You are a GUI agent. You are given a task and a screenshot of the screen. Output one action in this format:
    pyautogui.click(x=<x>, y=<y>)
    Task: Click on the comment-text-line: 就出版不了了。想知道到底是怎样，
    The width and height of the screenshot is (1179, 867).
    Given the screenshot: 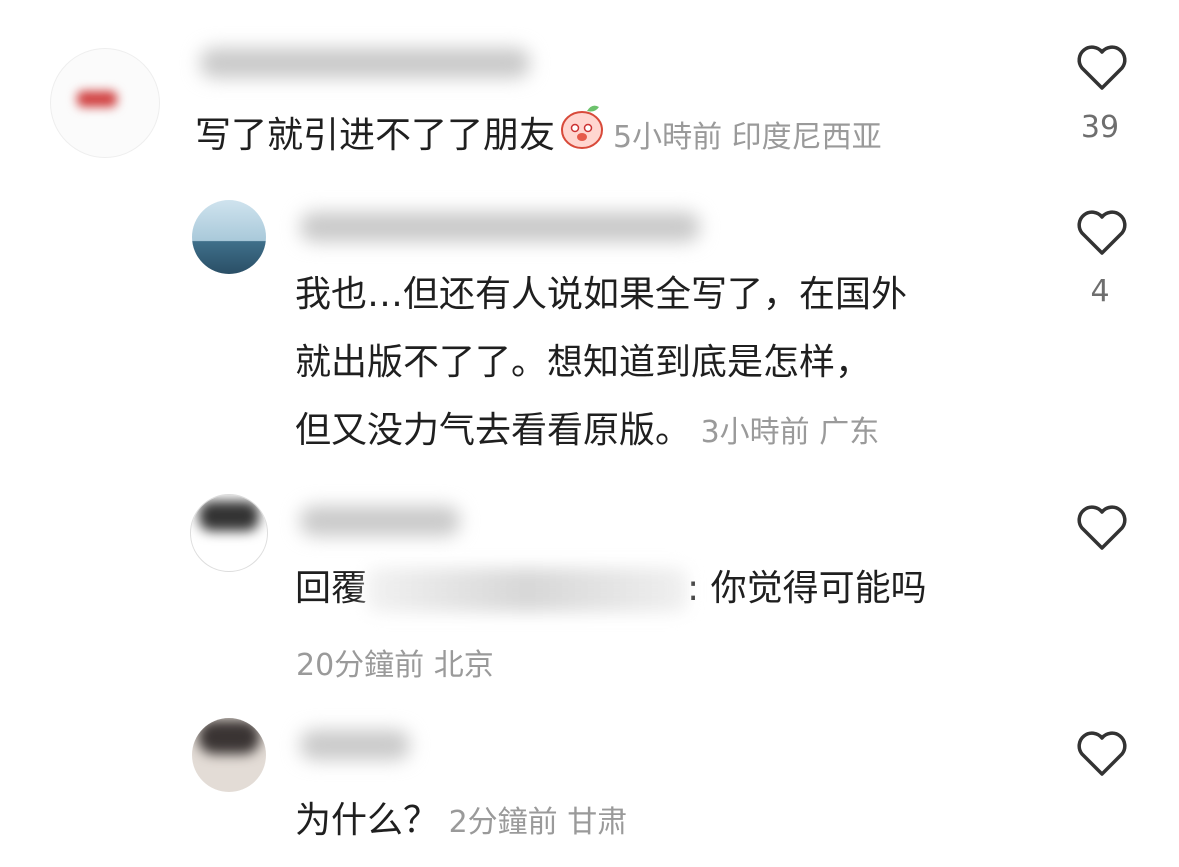 What is the action you would take?
    pyautogui.click(x=583, y=362)
    